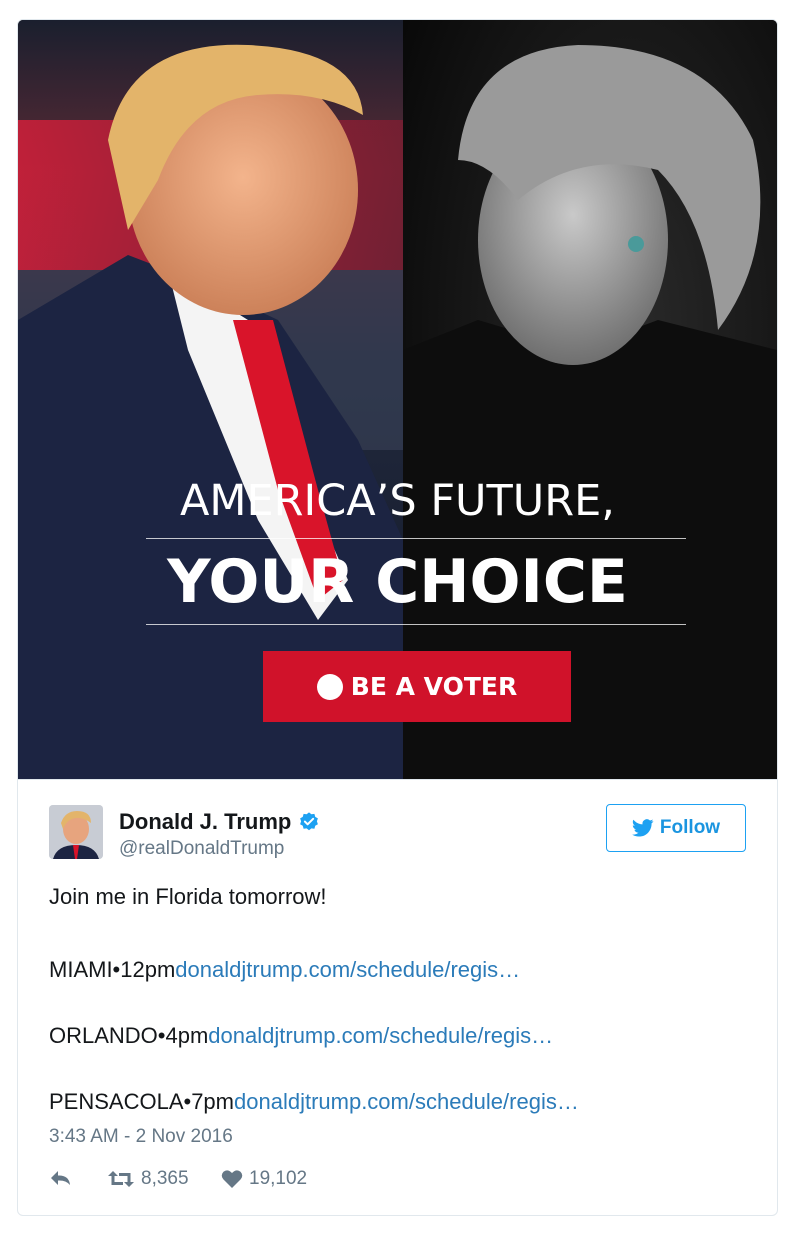 This screenshot has width=799, height=1237. I want to click on author-name: Donald J. Trump, so click(219, 822).